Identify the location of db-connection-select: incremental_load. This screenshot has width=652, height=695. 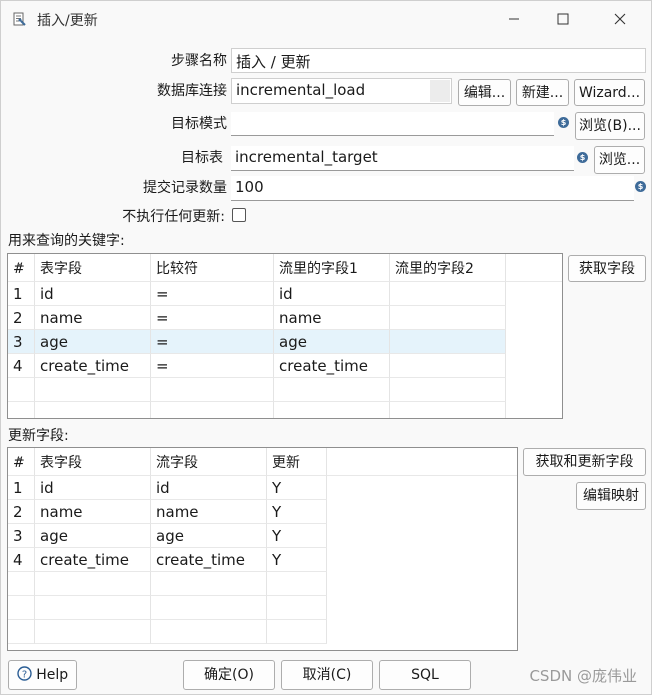
(341, 91).